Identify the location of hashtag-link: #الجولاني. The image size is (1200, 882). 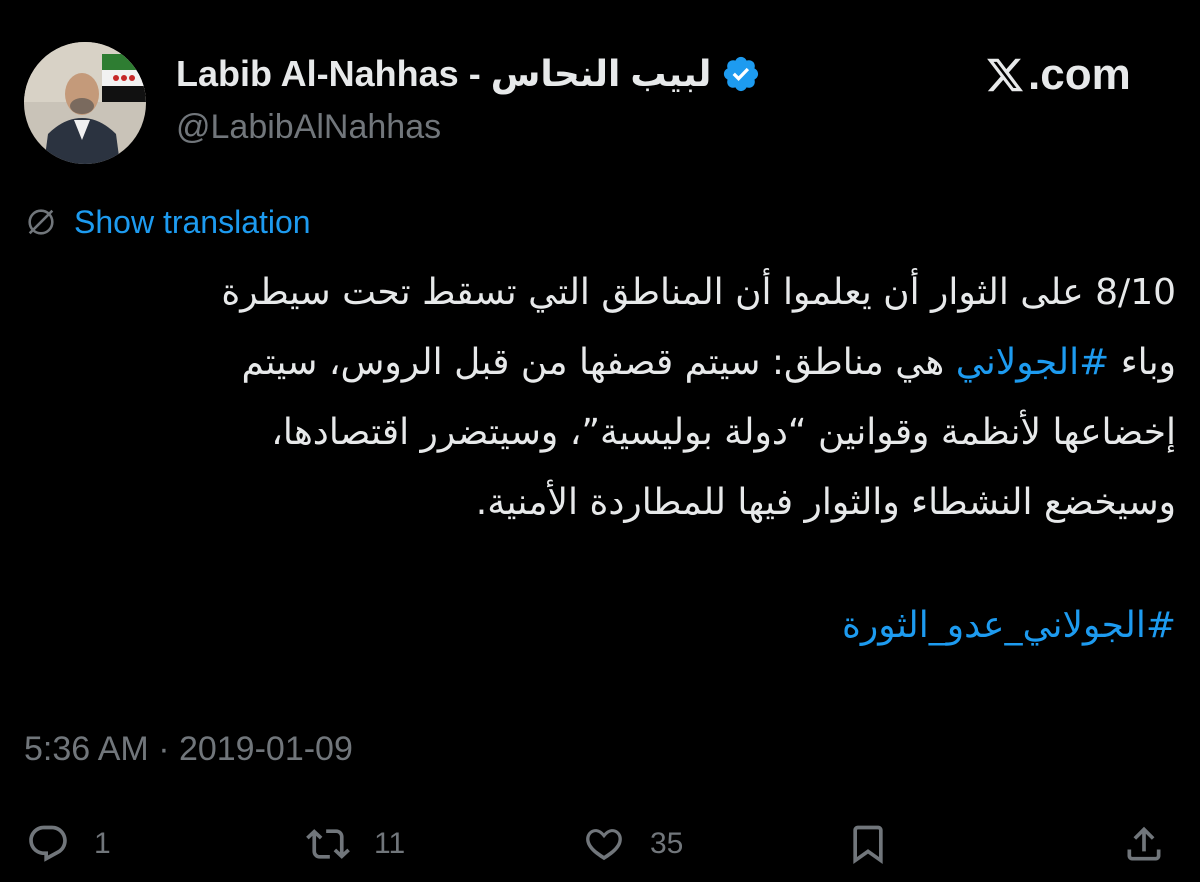
(1033, 362).